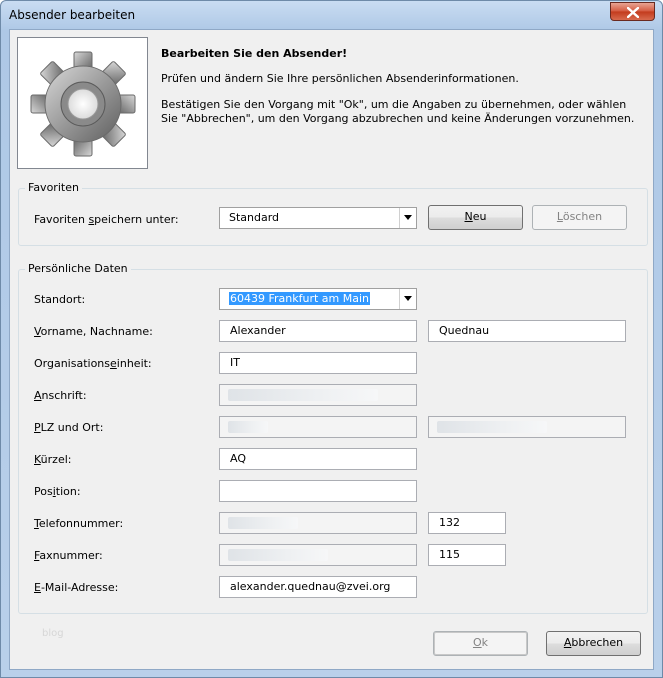 The width and height of the screenshot is (663, 678). Describe the element at coordinates (78, 268) in the screenshot. I see `personal-data-legend: Persönliche Daten` at that location.